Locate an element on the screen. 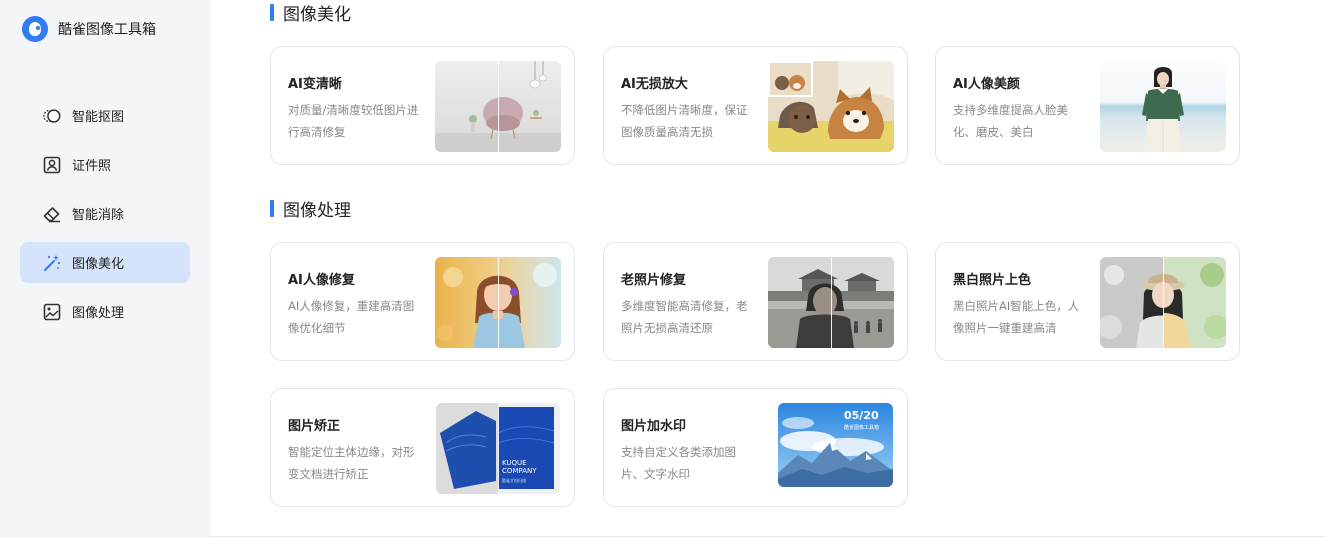 This screenshot has height=538, width=1326. thumbnail-upscale is located at coordinates (831, 106).